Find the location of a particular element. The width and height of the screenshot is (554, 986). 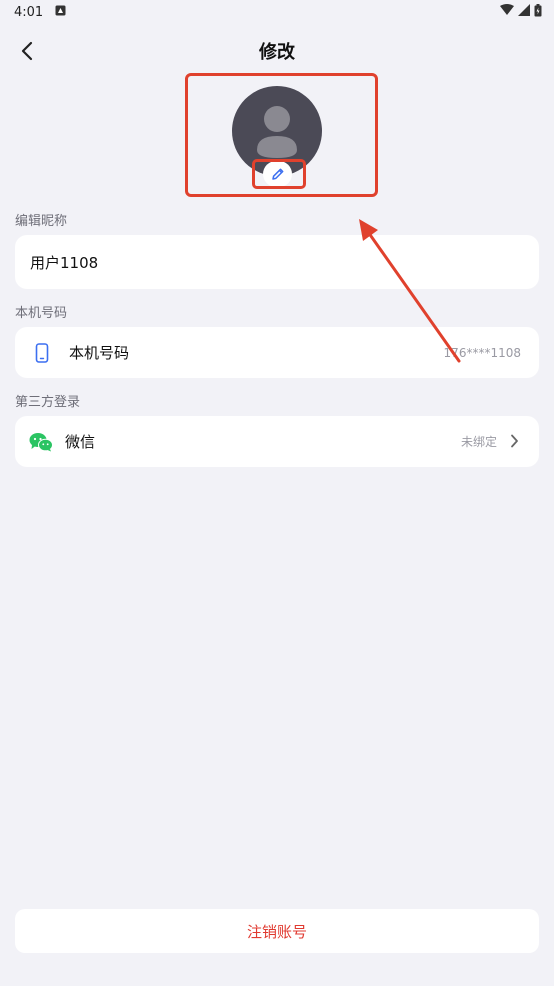

phone-row-label: 本机号码 is located at coordinates (99, 353).